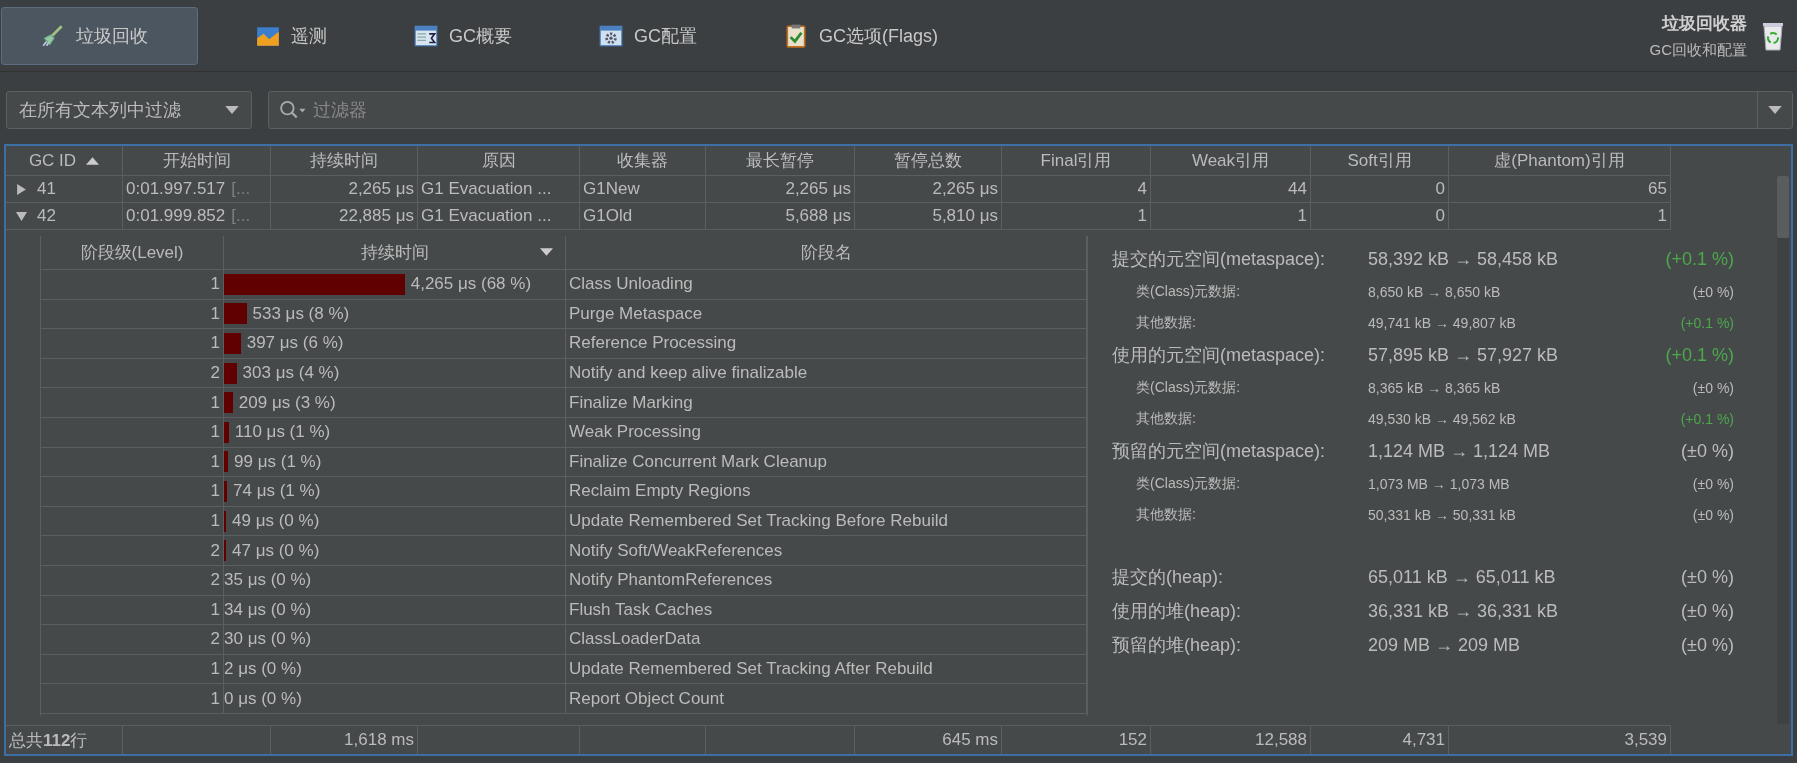 This screenshot has width=1797, height=763. I want to click on column-header: Final引用, so click(1076, 161).